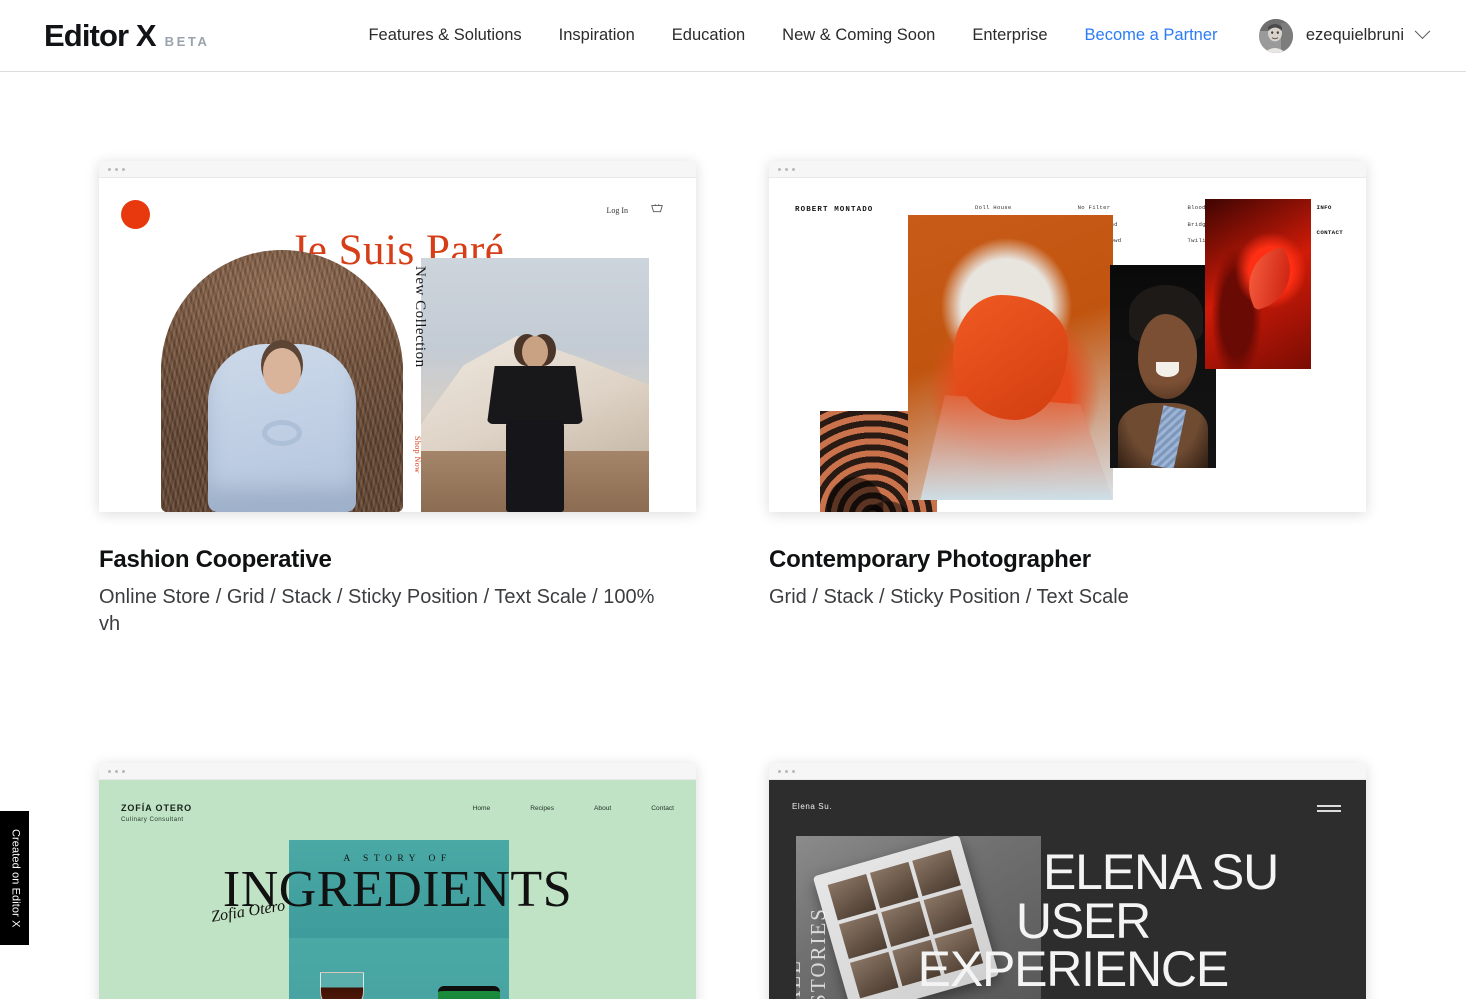  Describe the element at coordinates (603, 808) in the screenshot. I see `preview-nav-about: About` at that location.